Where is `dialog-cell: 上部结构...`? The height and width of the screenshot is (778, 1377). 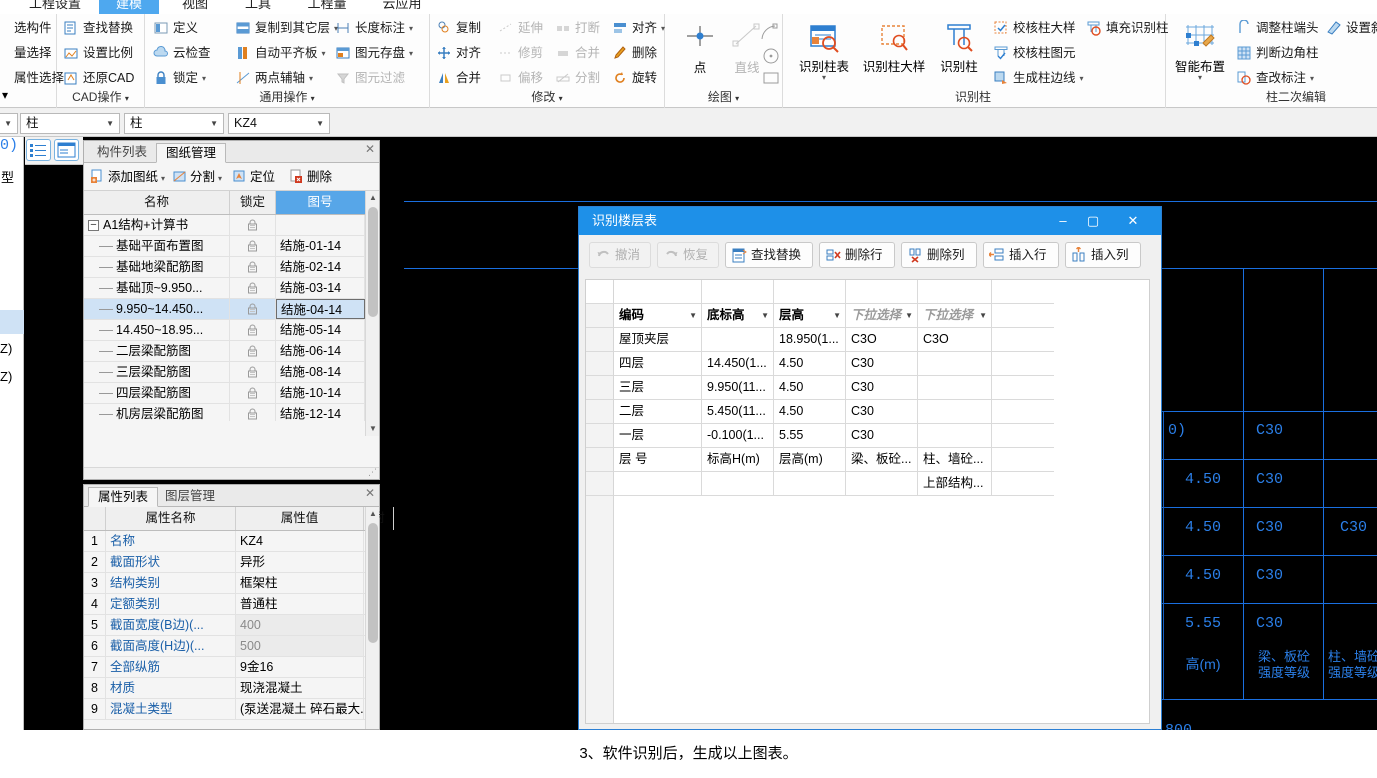 dialog-cell: 上部结构... is located at coordinates (955, 483).